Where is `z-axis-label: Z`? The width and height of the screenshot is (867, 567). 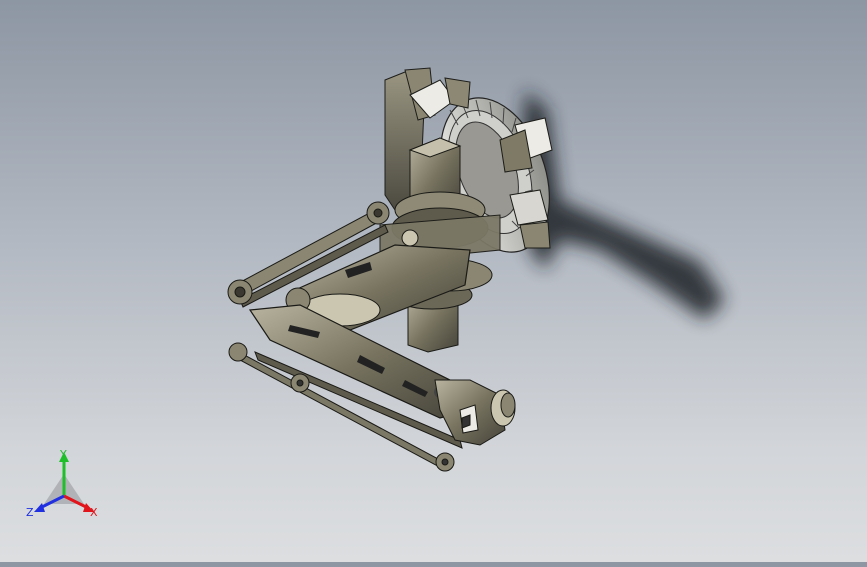
z-axis-label: Z is located at coordinates (30, 512).